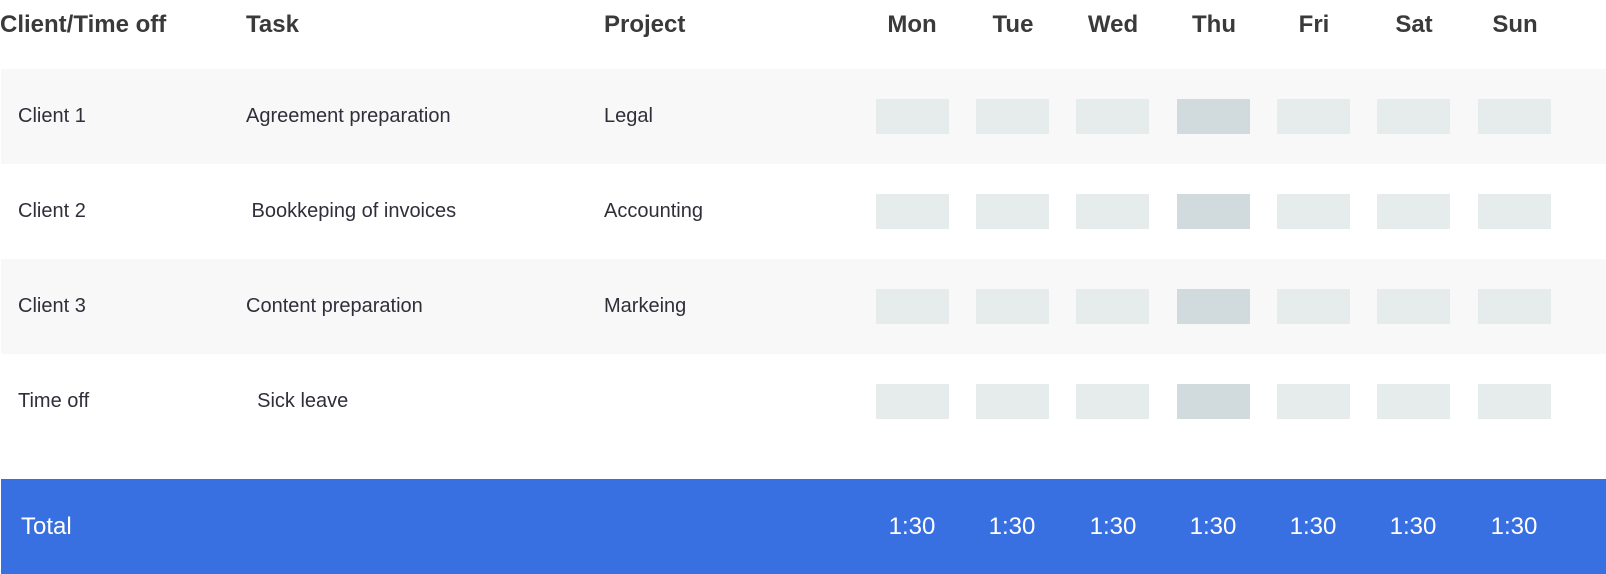 This screenshot has width=1606, height=574. Describe the element at coordinates (52, 116) in the screenshot. I see `client-name: Client 1` at that location.